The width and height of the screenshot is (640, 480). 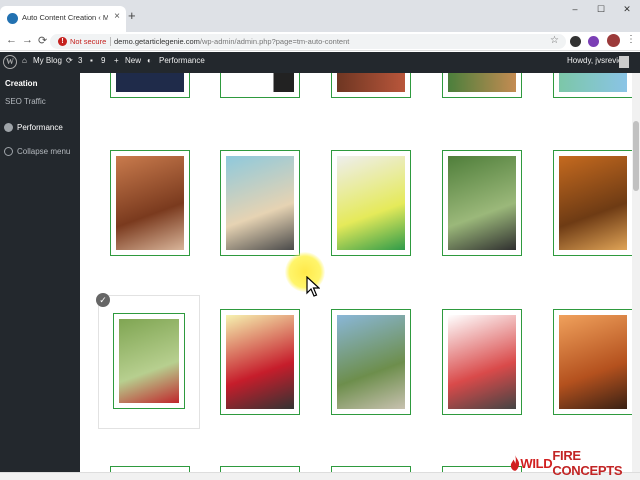 I want to click on dark-partial-image, so click(x=150, y=82).